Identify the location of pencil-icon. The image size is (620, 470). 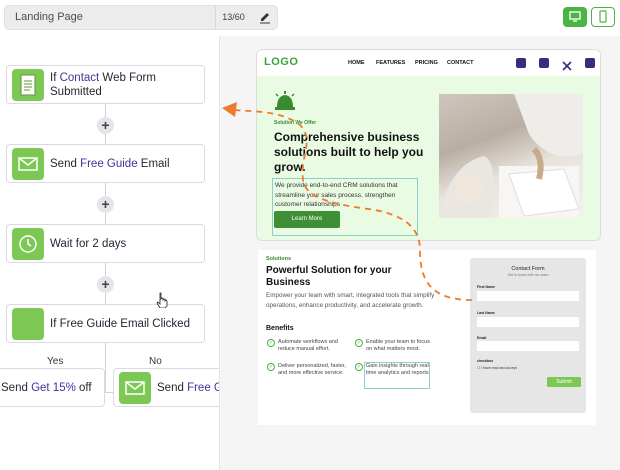
(265, 17).